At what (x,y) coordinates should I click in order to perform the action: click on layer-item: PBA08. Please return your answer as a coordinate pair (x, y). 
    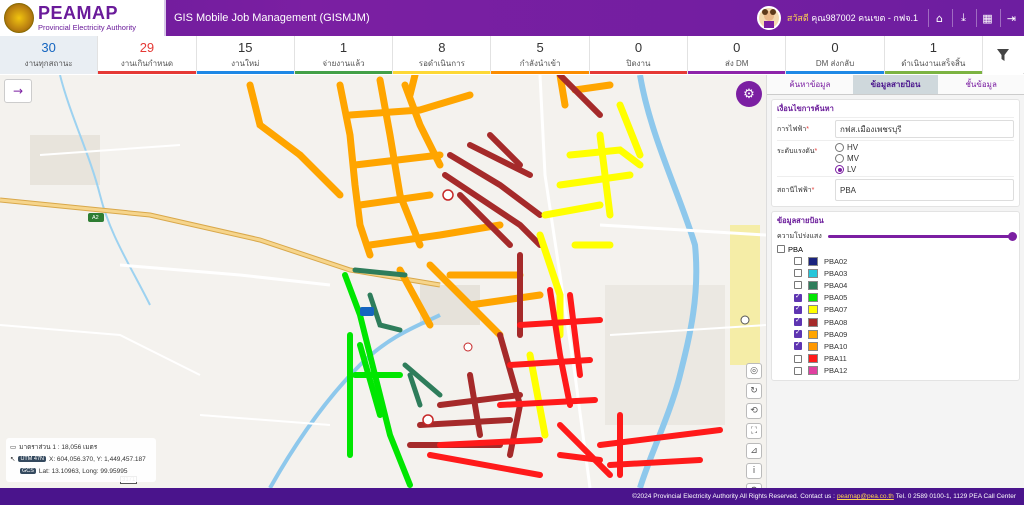
    Looking at the image, I should click on (904, 322).